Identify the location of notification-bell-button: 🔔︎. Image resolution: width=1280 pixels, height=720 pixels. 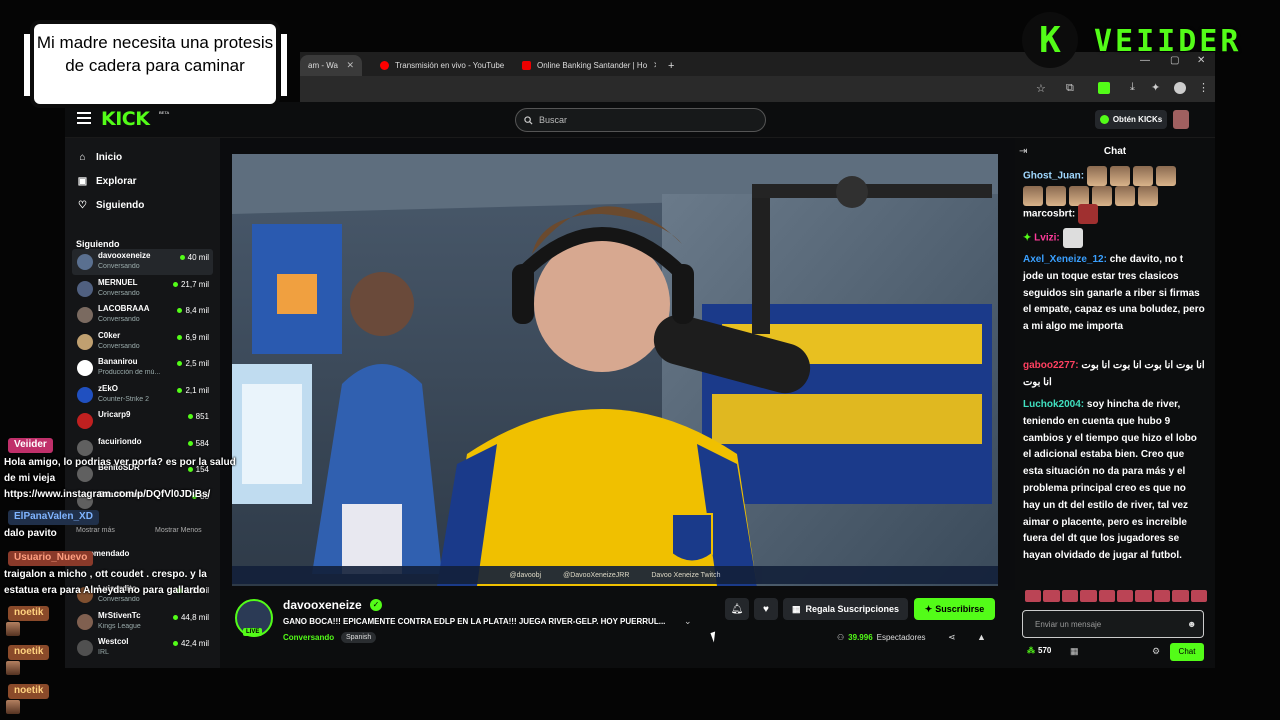
(737, 609).